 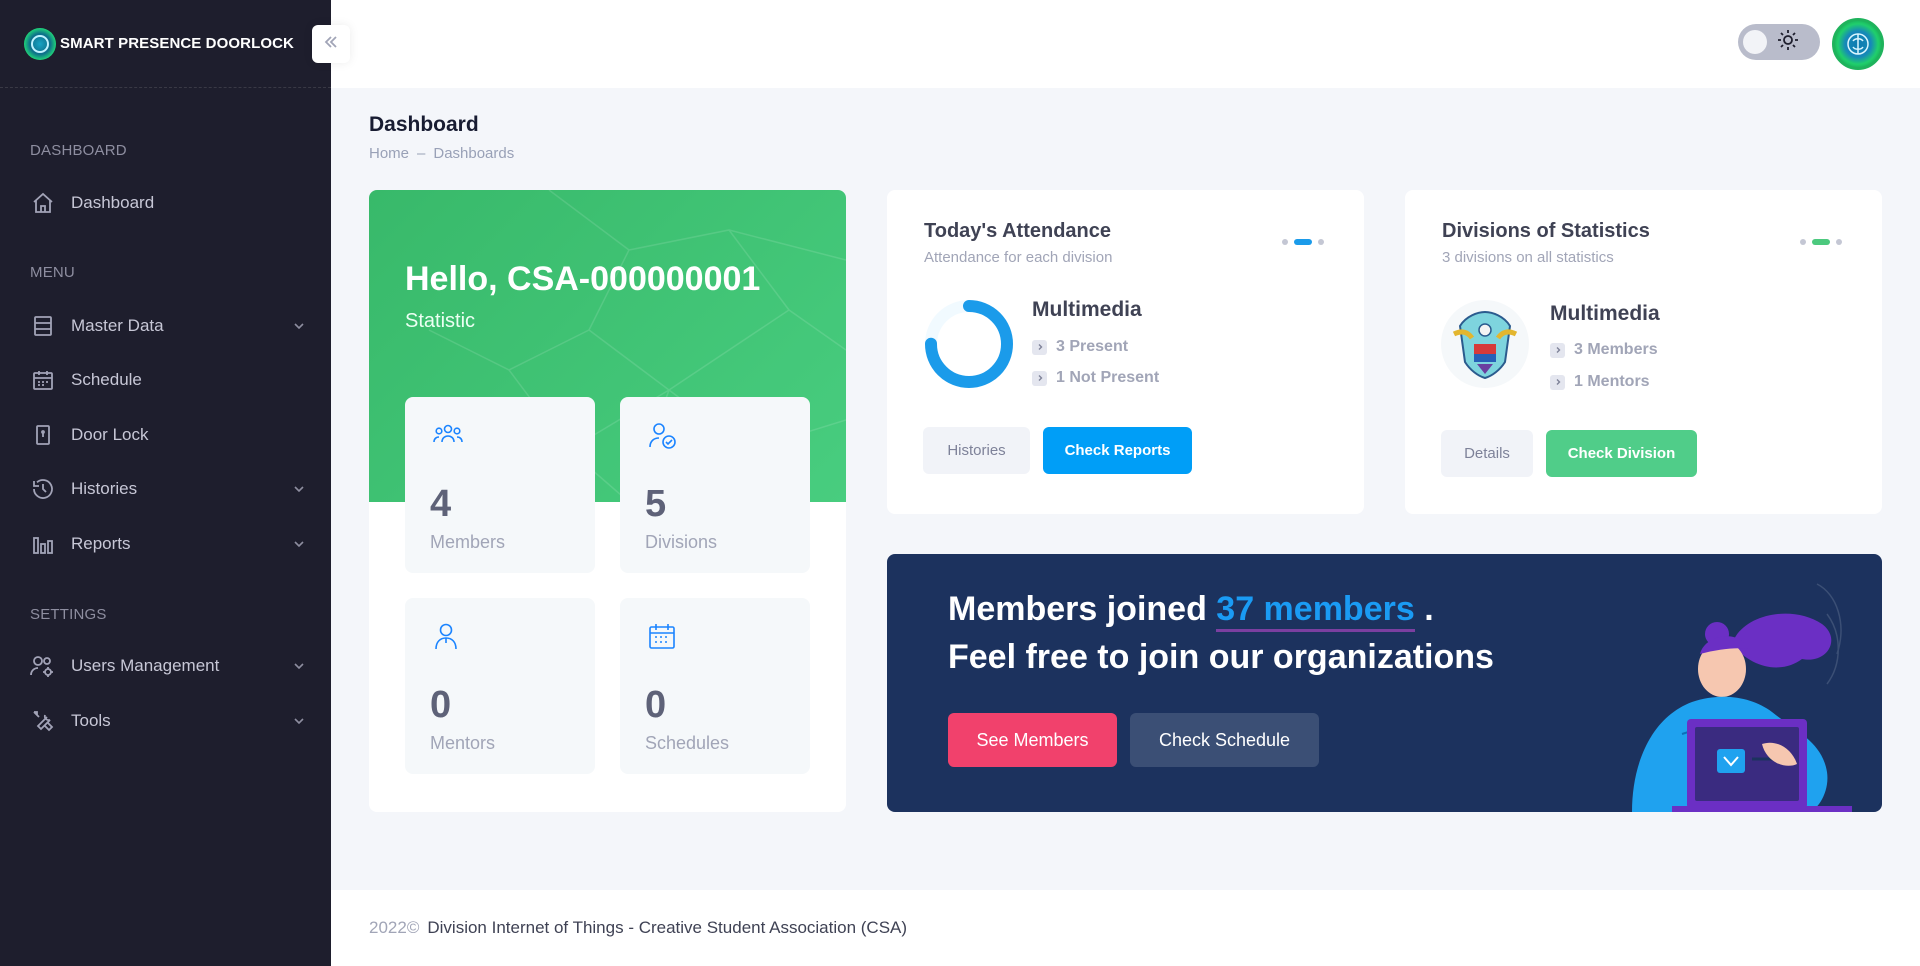 What do you see at coordinates (1315, 611) in the screenshot?
I see `members-count-link: 37 members` at bounding box center [1315, 611].